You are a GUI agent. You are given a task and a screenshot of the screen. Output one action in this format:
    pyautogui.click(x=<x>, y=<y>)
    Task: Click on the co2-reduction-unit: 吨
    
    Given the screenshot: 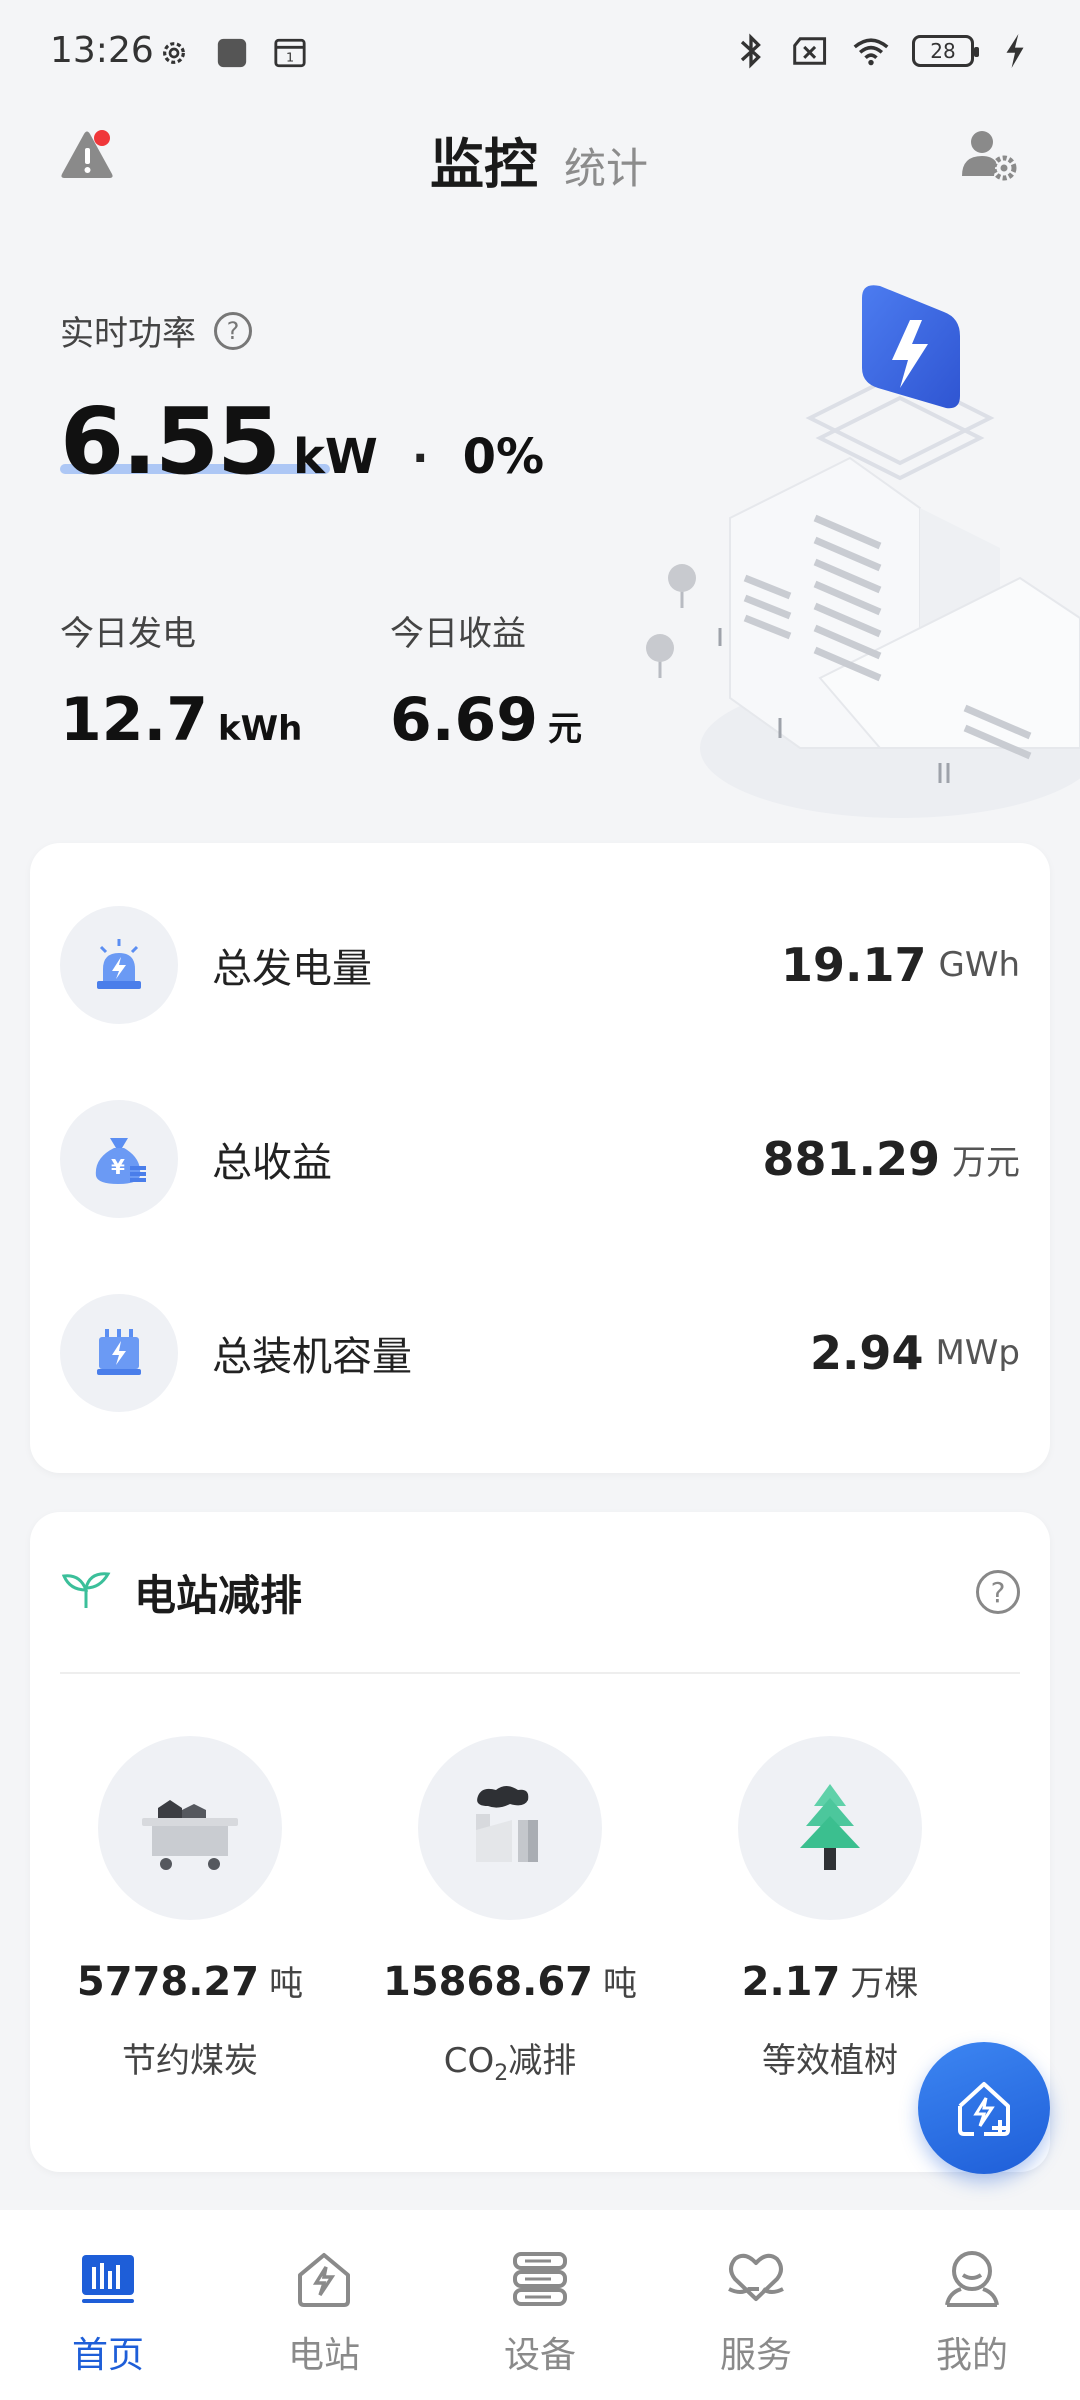 What is the action you would take?
    pyautogui.click(x=620, y=1984)
    